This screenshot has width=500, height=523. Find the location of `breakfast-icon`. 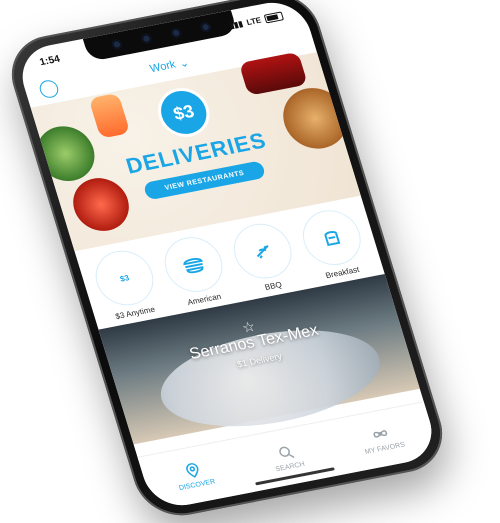

breakfast-icon is located at coordinates (331, 237).